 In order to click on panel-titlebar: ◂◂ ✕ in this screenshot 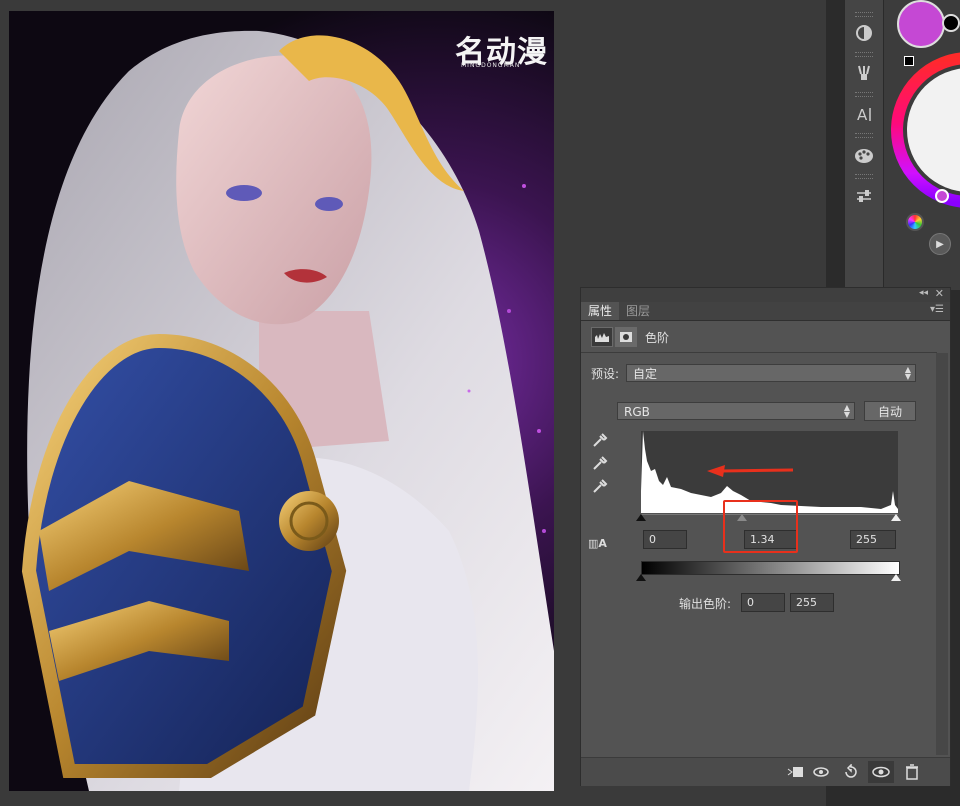, I will do `click(765, 294)`.